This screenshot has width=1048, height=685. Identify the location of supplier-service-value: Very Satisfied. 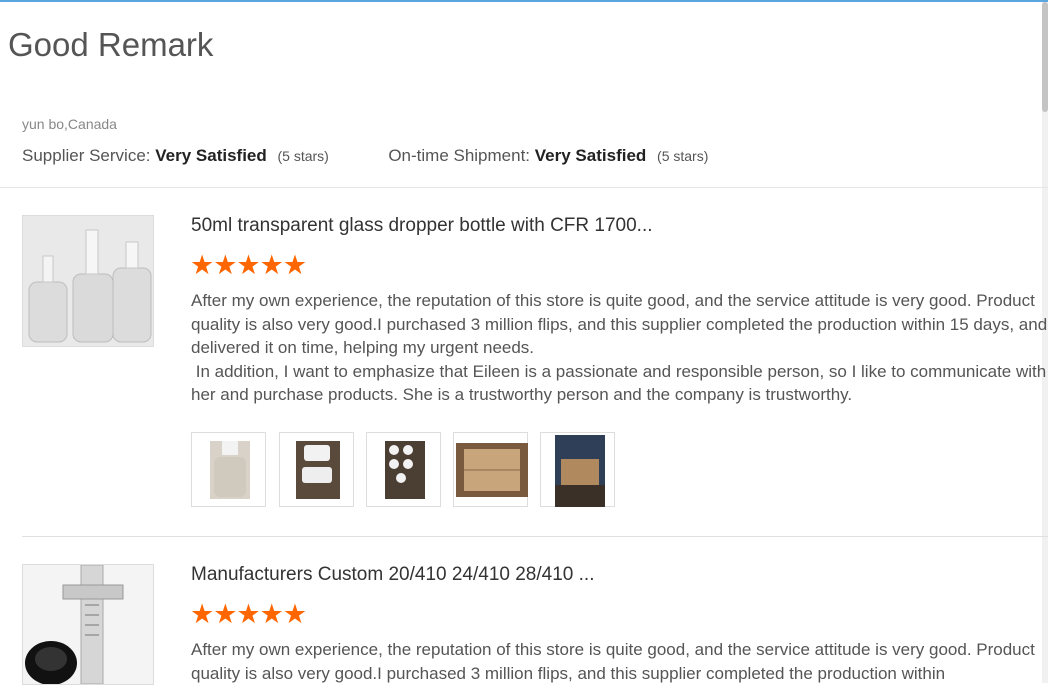
(211, 155).